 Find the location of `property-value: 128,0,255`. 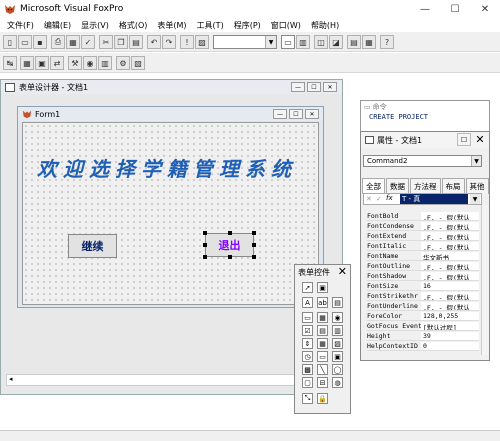

property-value: 128,0,255 is located at coordinates (450, 316).